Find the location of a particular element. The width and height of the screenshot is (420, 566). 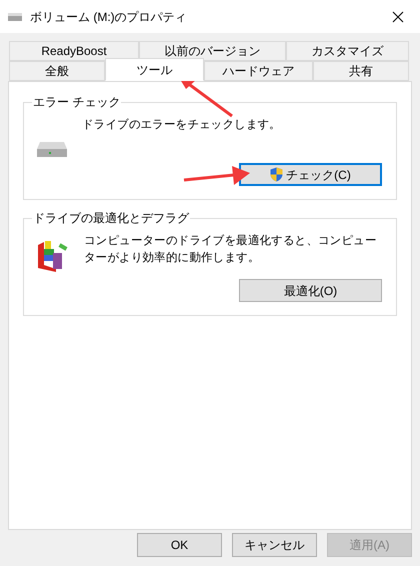

group-title: ドライブの最適化とデフラグ is located at coordinates (111, 218).